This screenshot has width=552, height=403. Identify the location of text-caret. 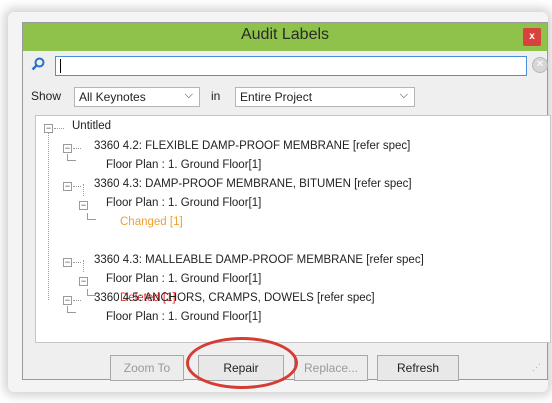
(60, 66).